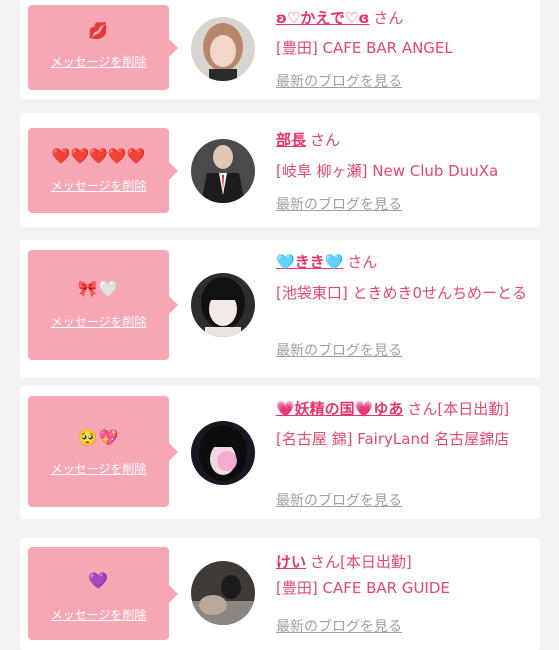 The width and height of the screenshot is (559, 650). I want to click on user-name-link: 💗妖精の国💗ゆあ, so click(339, 409).